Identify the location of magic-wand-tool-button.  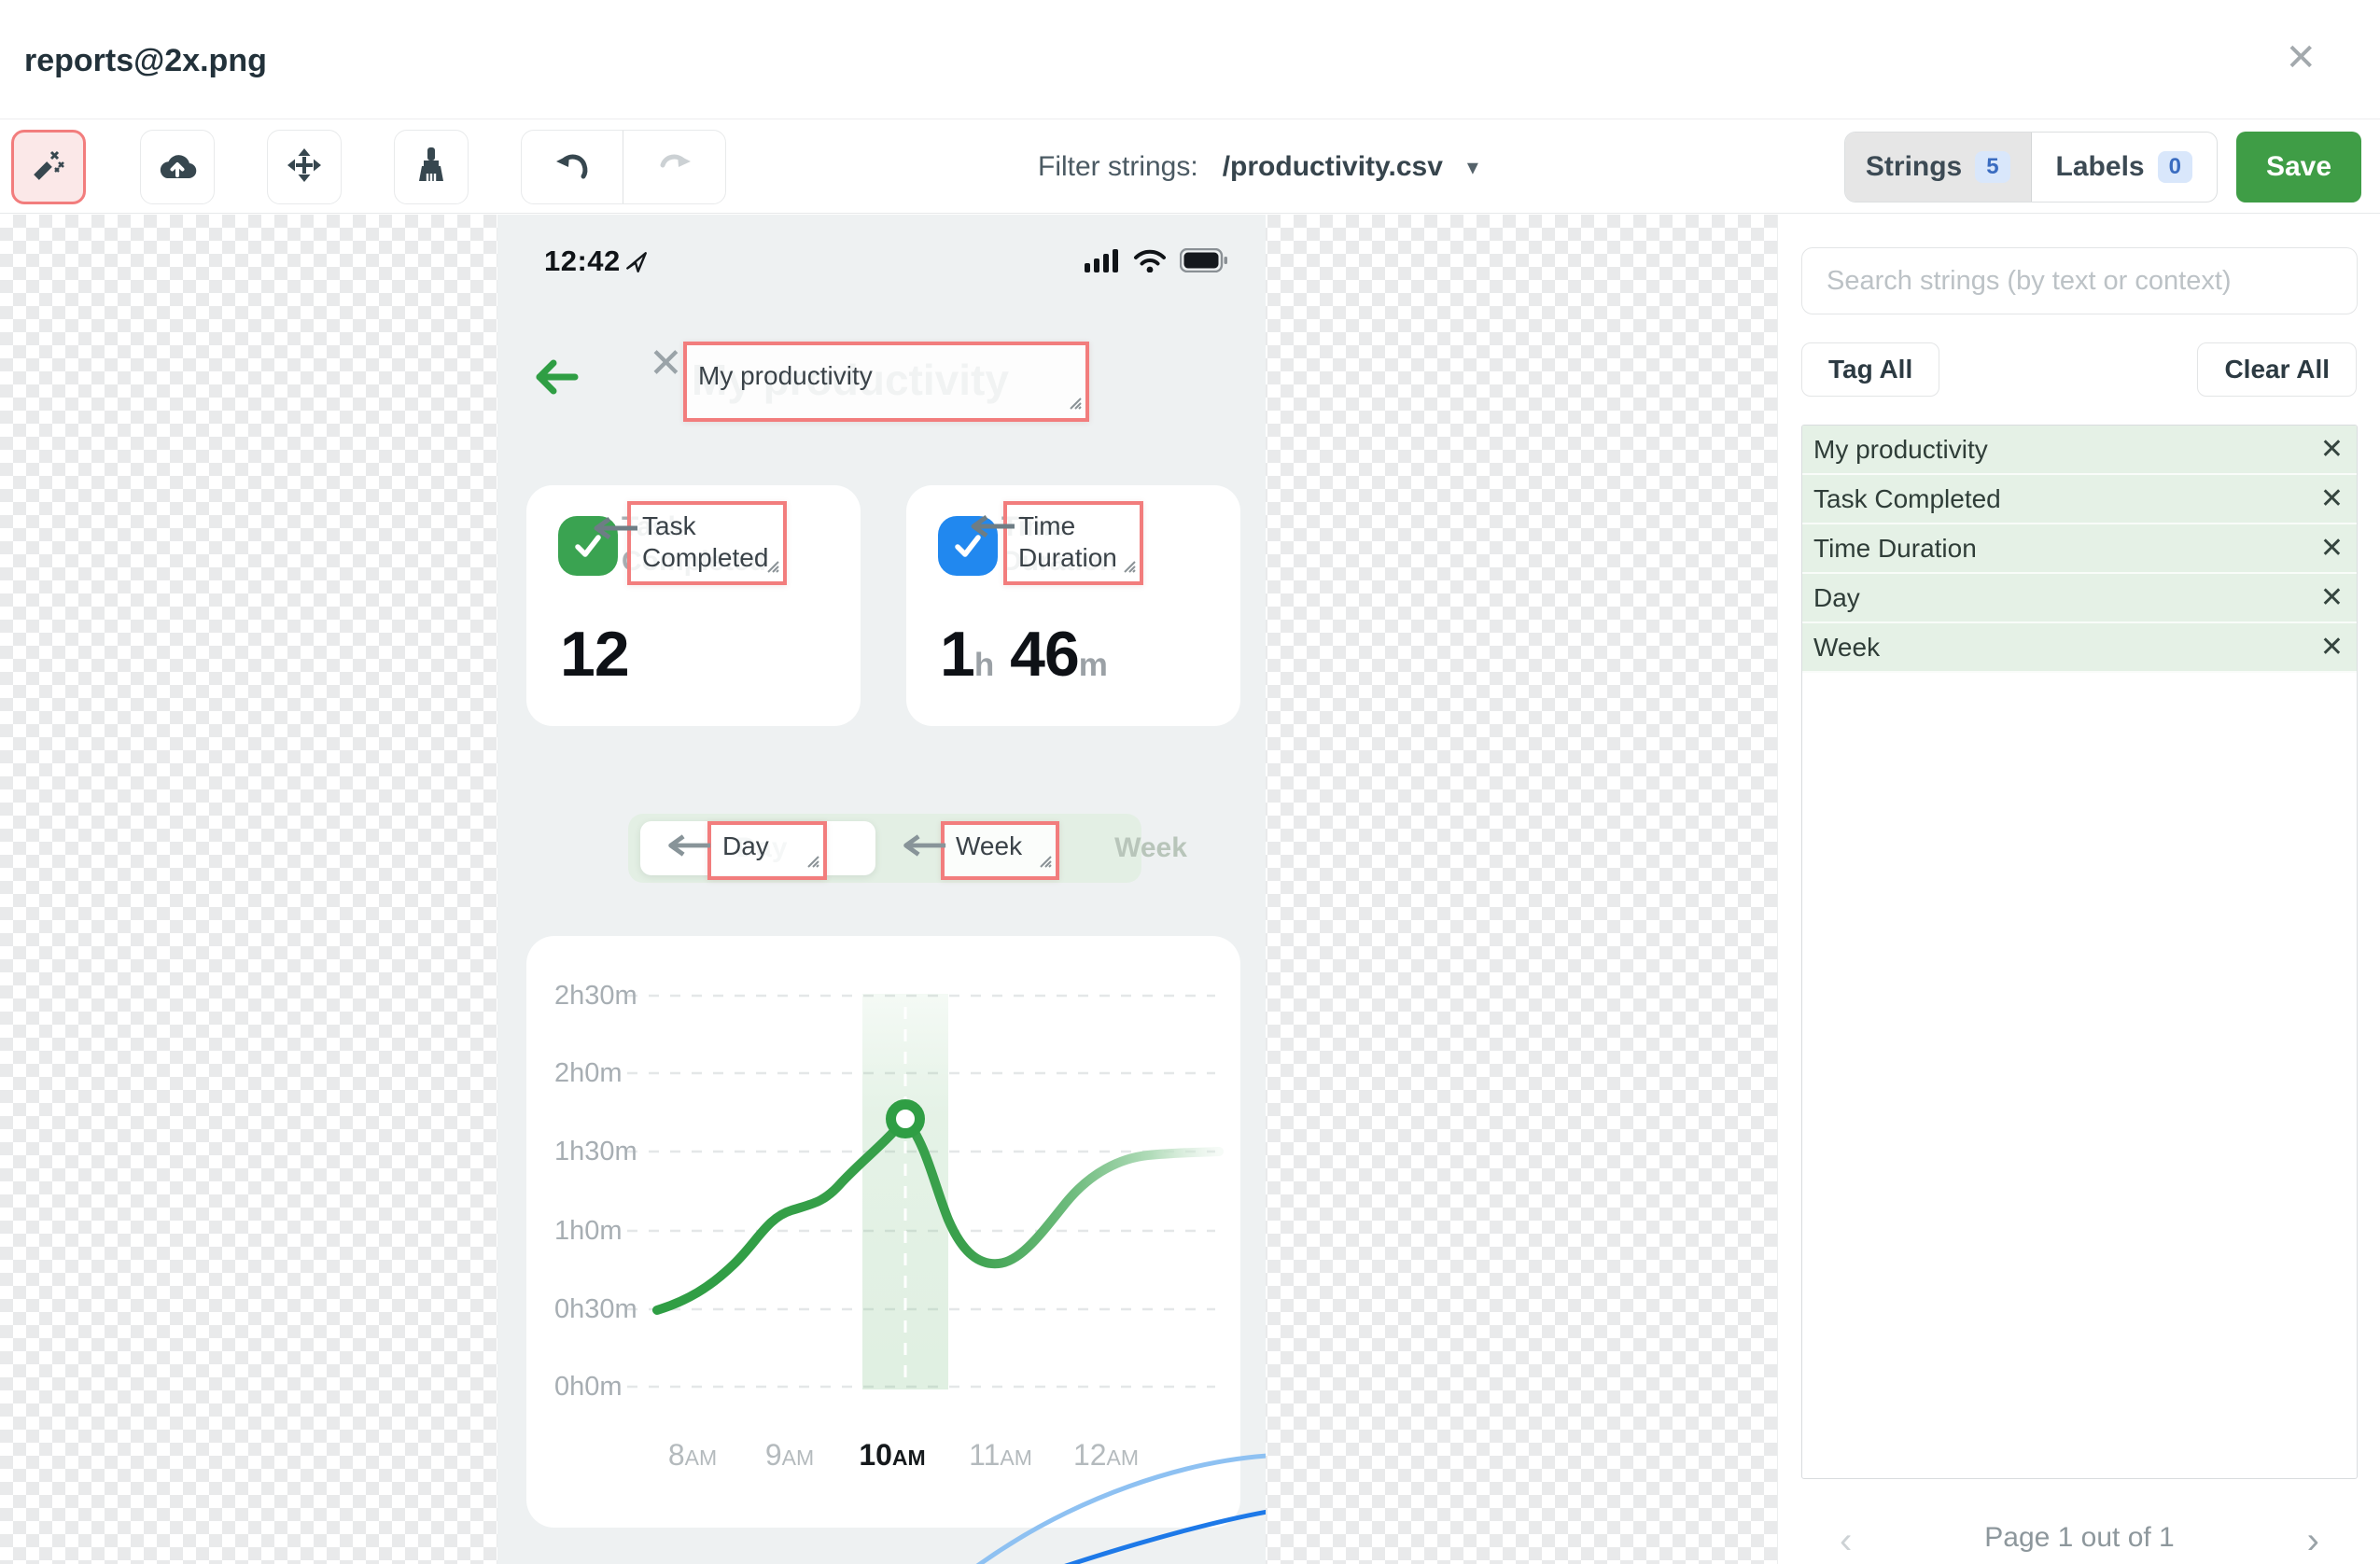
(48, 167).